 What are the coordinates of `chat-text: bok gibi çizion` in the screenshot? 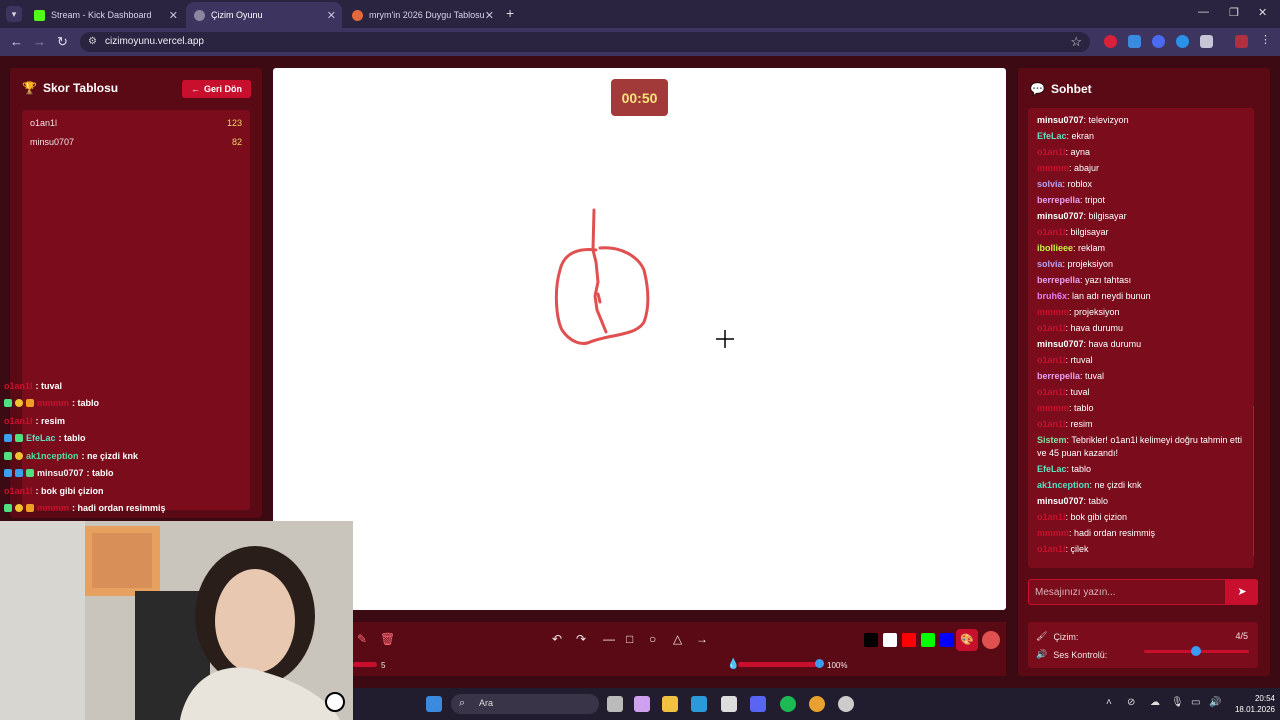 It's located at (1099, 517).